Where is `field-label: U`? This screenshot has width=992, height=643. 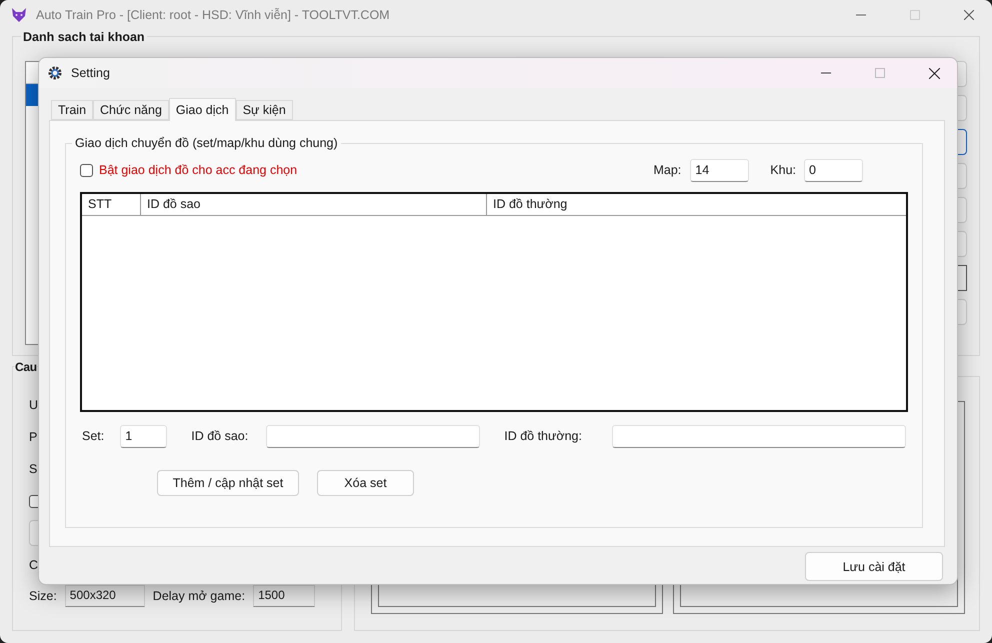 field-label: U is located at coordinates (33, 405).